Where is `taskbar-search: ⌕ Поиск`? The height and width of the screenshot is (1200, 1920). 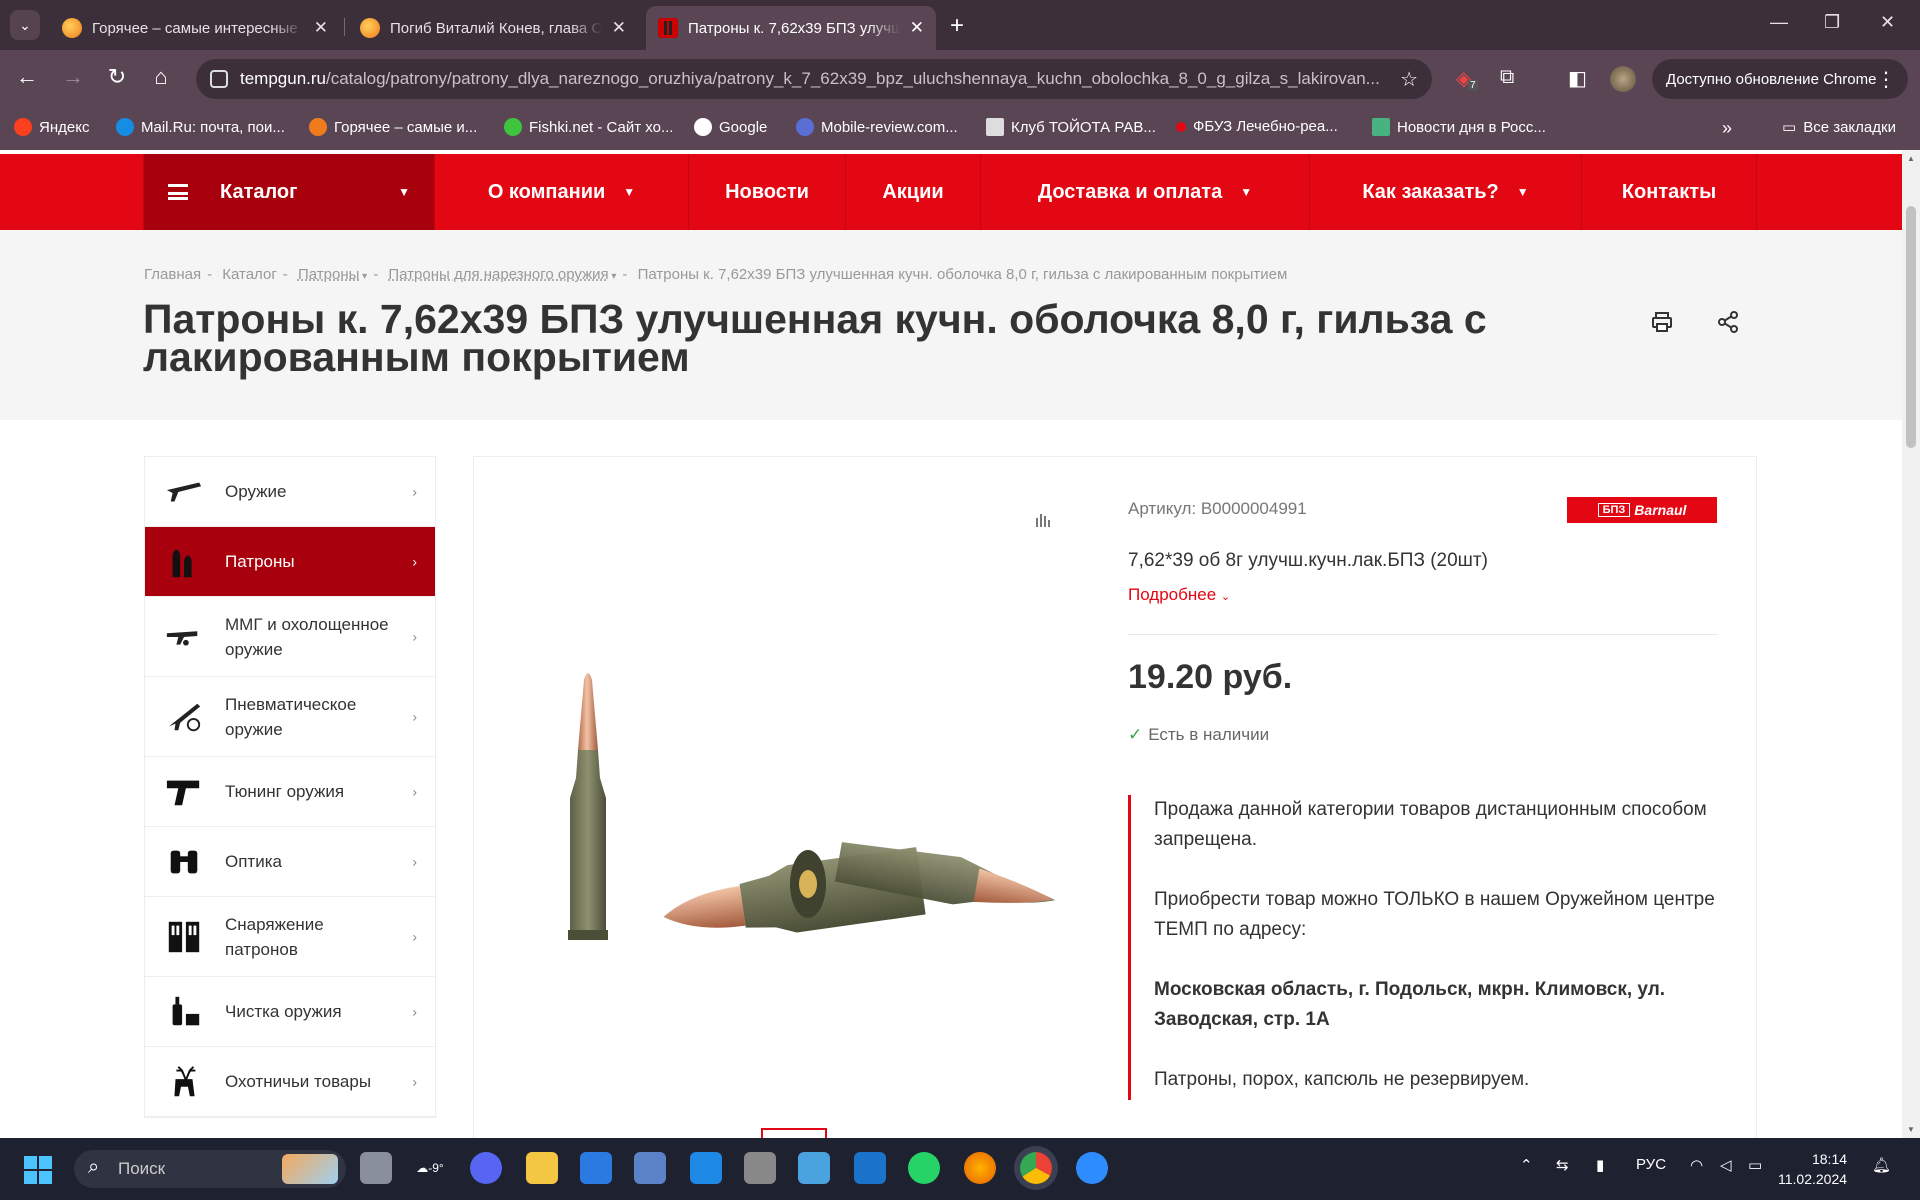
taskbar-search: ⌕ Поиск is located at coordinates (210, 1169).